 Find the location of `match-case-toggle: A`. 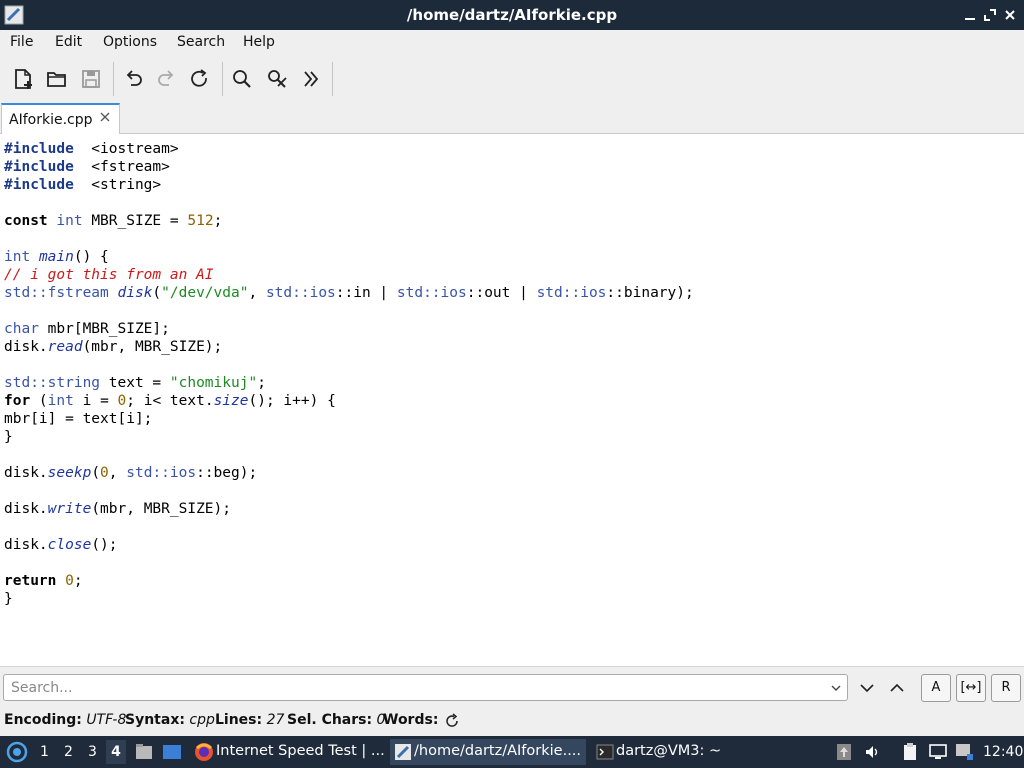

match-case-toggle: A is located at coordinates (936, 688).